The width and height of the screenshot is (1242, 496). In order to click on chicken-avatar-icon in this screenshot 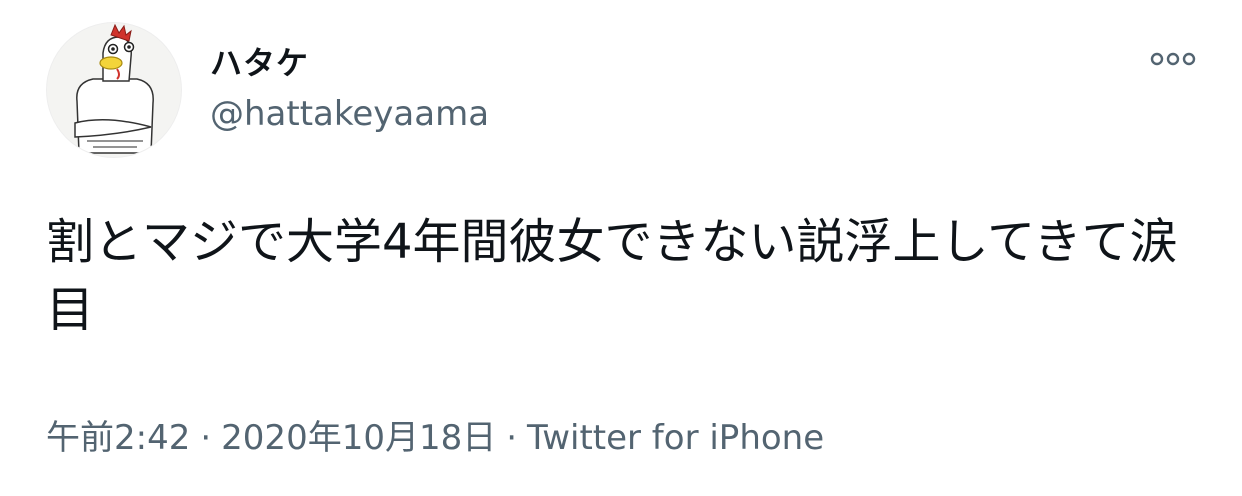, I will do `click(114, 88)`.